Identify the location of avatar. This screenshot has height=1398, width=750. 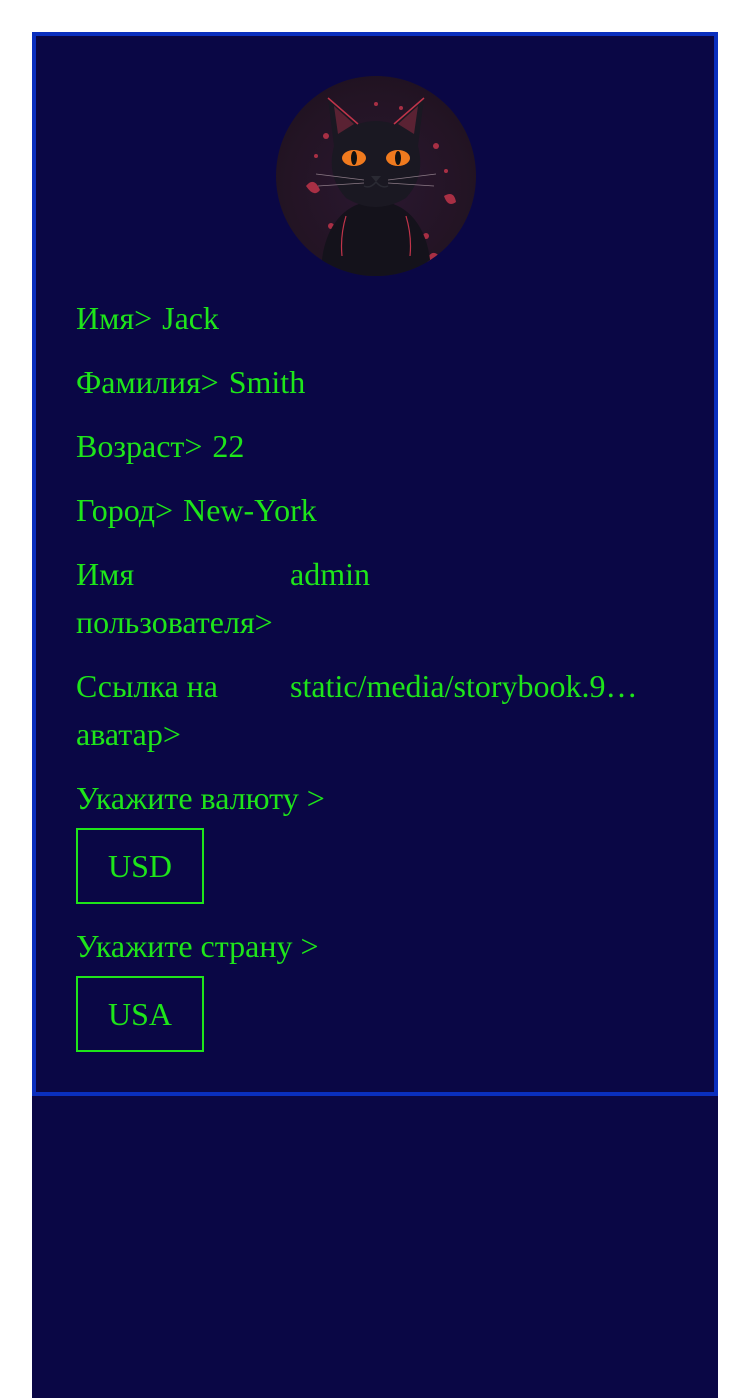
(376, 176).